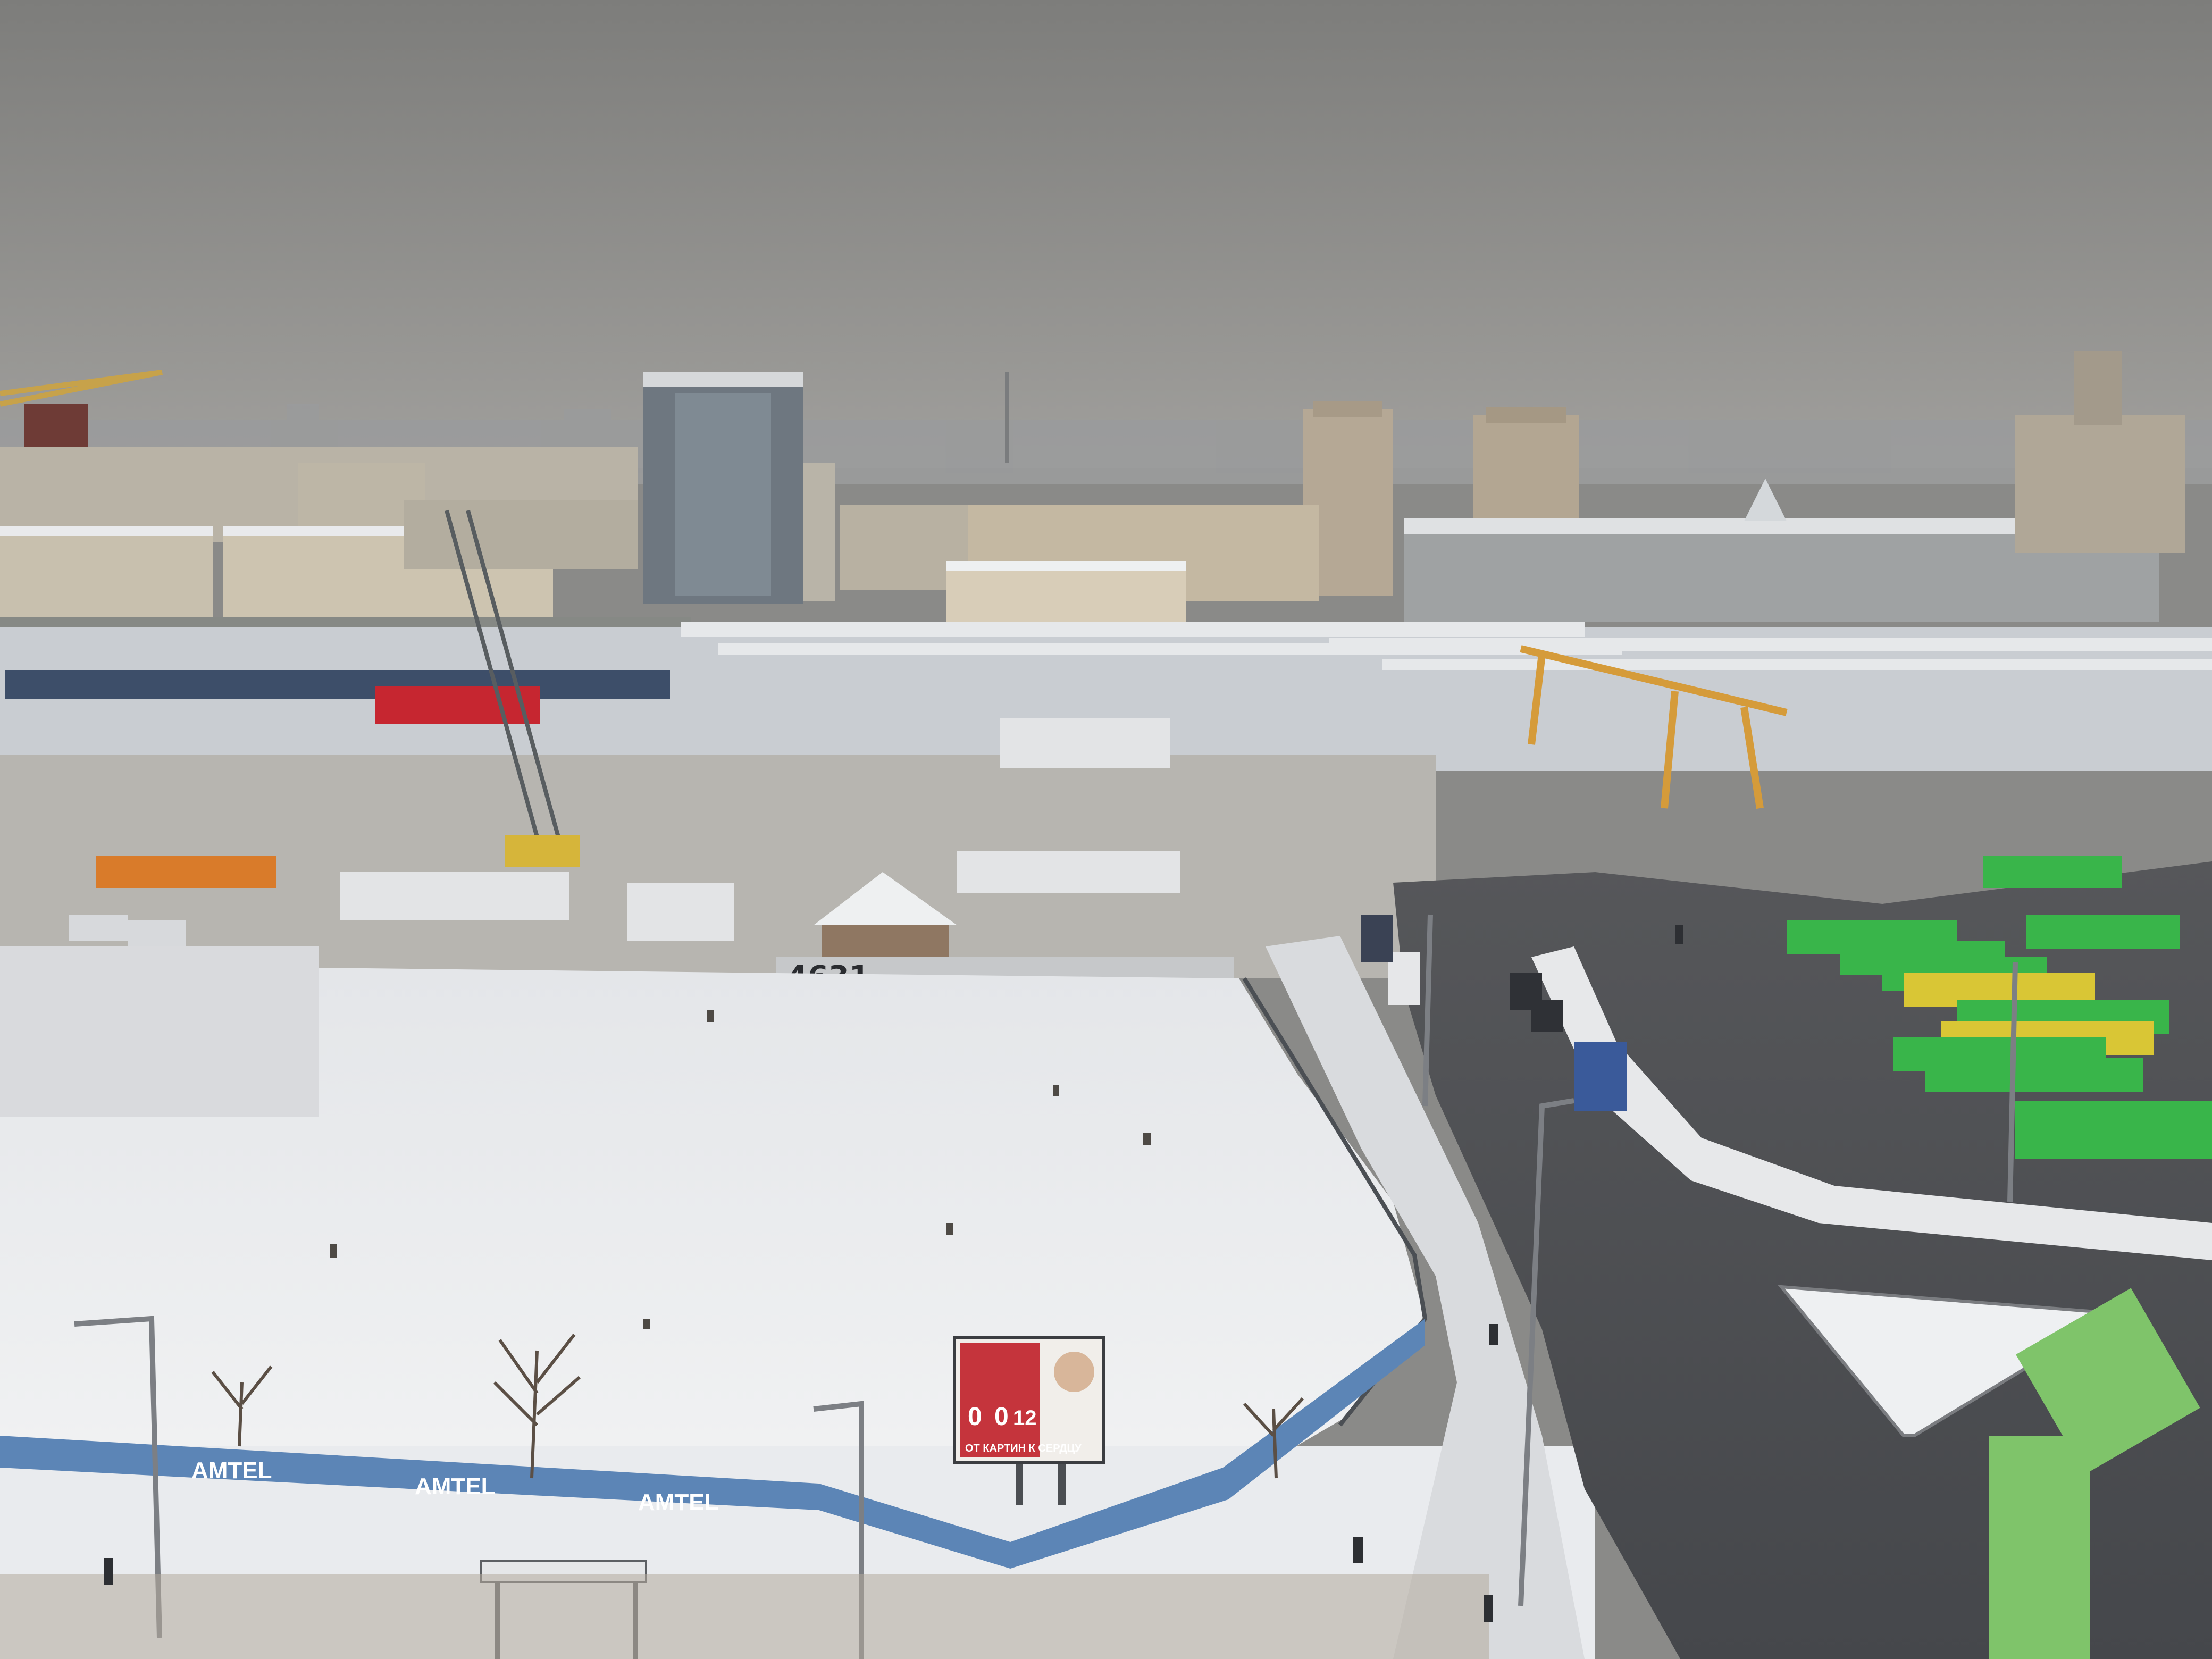 The width and height of the screenshot is (2212, 1659). Describe the element at coordinates (678, 1502) in the screenshot. I see `fence-logo-3: AMTEL` at that location.